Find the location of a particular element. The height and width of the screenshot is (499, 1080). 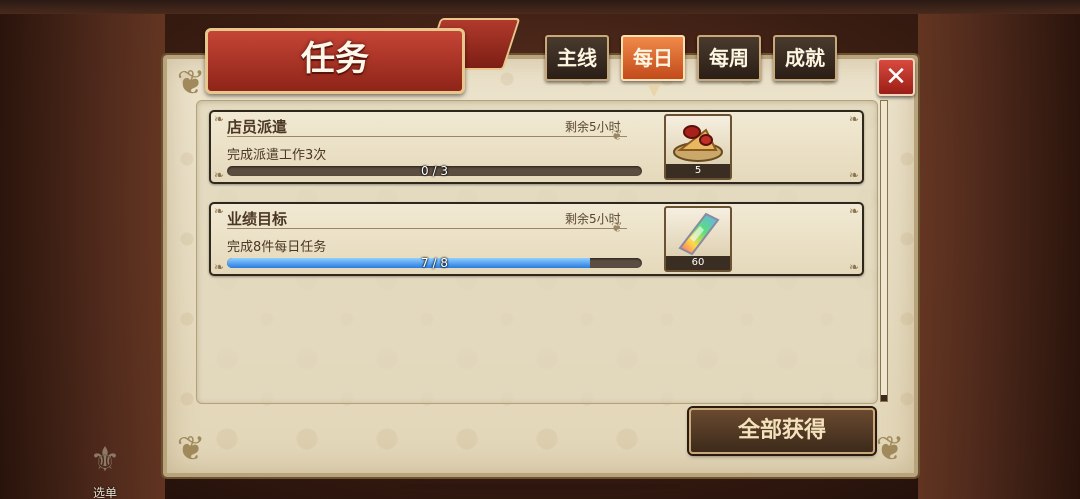

reward-slot: 5 is located at coordinates (698, 147).